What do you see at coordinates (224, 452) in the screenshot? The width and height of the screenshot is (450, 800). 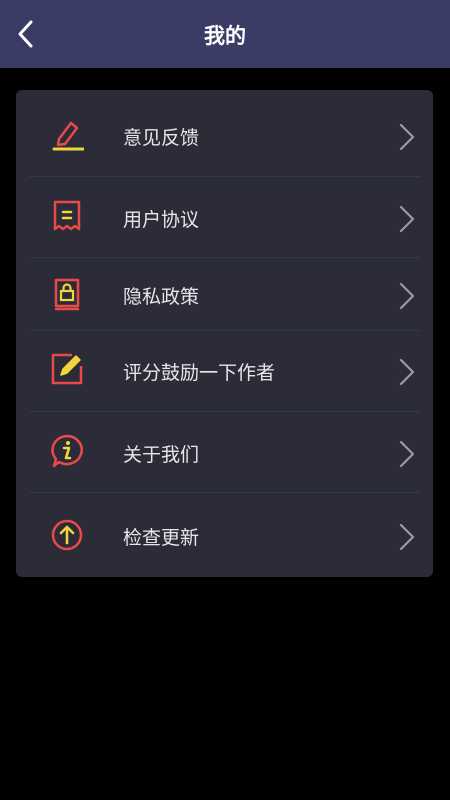 I see `menu-item-about-us: 关于我们` at bounding box center [224, 452].